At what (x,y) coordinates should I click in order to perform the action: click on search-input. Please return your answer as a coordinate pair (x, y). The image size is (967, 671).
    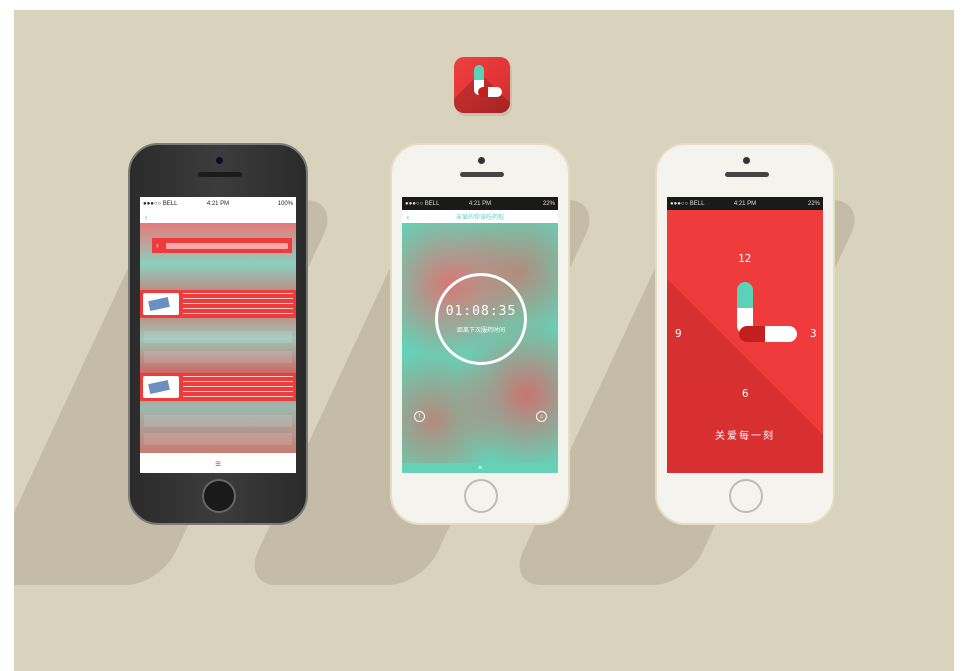
    Looking at the image, I should click on (227, 245).